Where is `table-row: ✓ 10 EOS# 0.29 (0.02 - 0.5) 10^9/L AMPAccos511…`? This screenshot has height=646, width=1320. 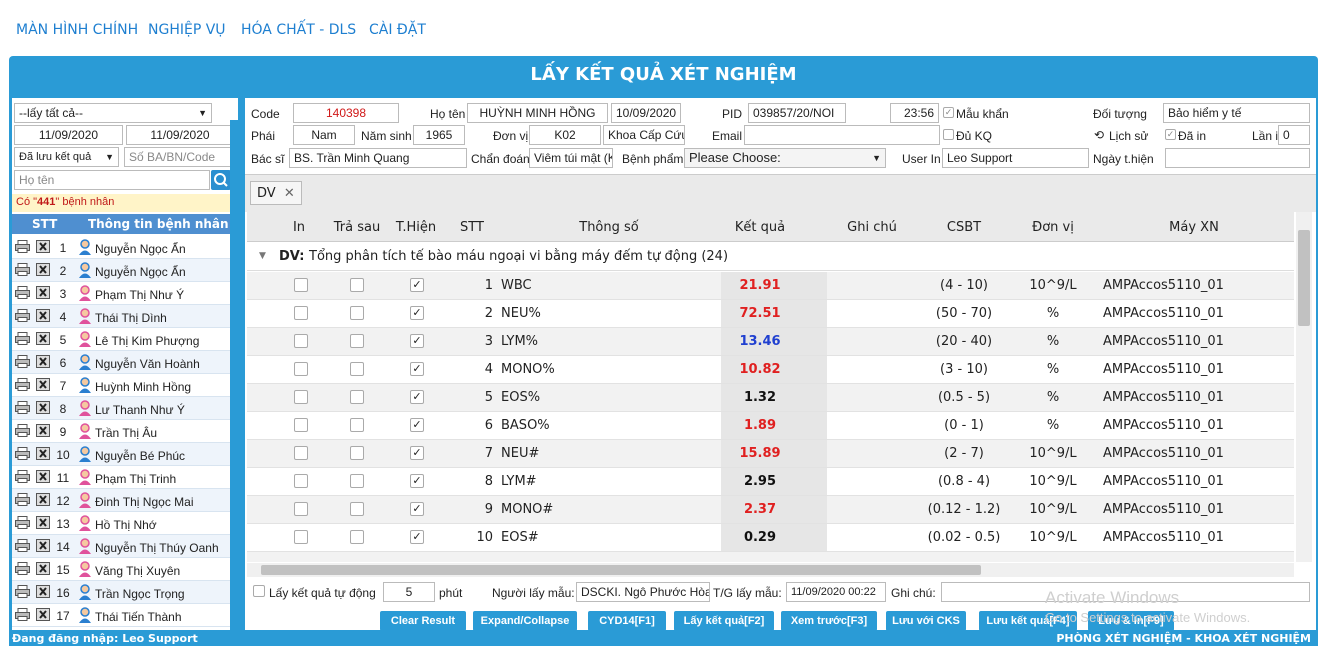
table-row: ✓ 10 EOS# 0.29 (0.02 - 0.5) 10^9/L AMPAccos511… is located at coordinates (770, 538).